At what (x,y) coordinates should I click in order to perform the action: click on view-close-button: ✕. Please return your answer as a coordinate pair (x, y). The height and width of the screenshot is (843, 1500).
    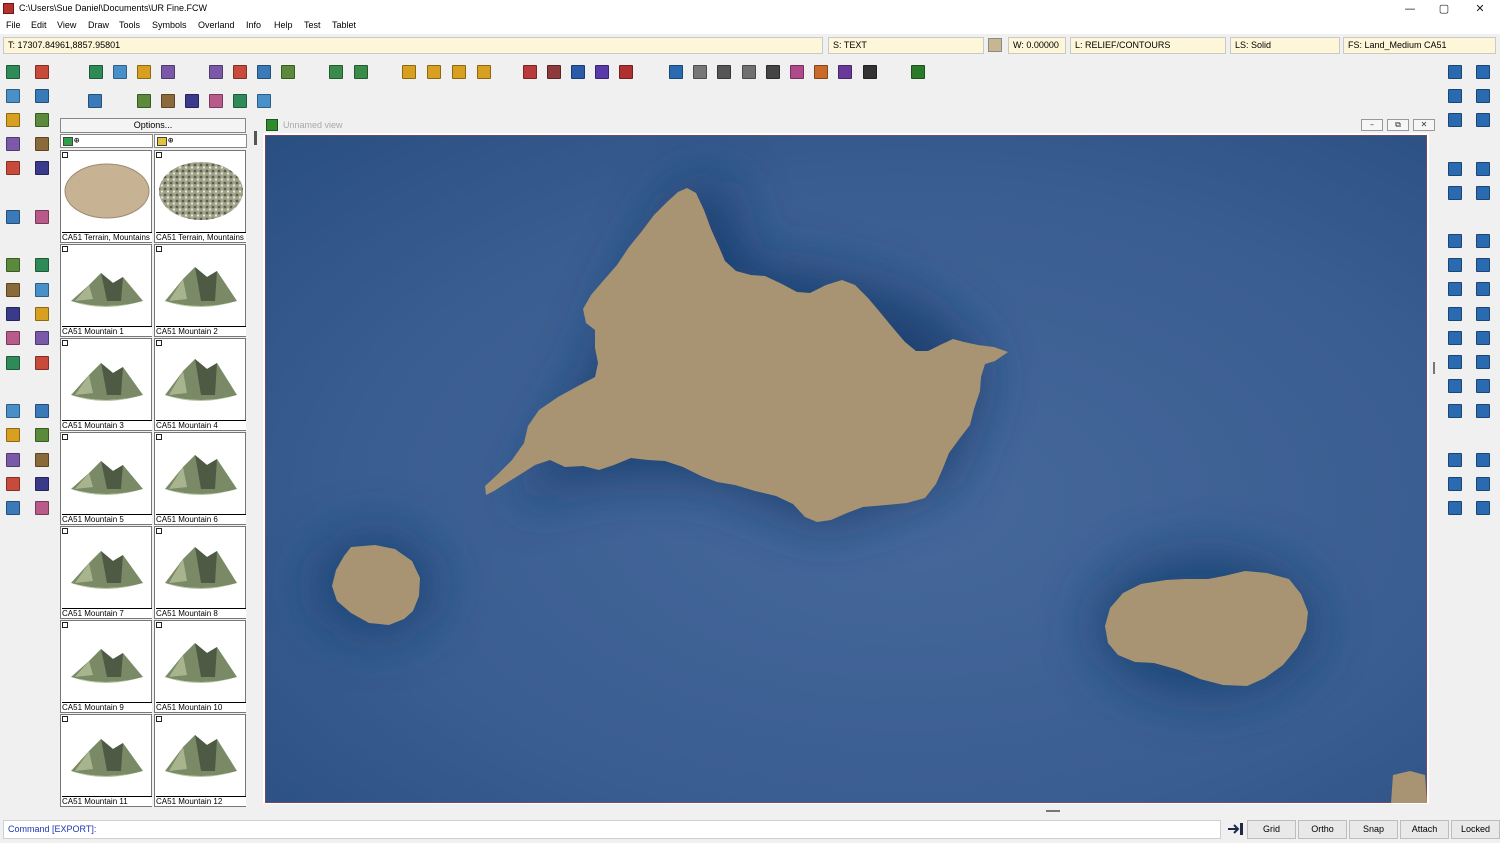
    Looking at the image, I should click on (1424, 125).